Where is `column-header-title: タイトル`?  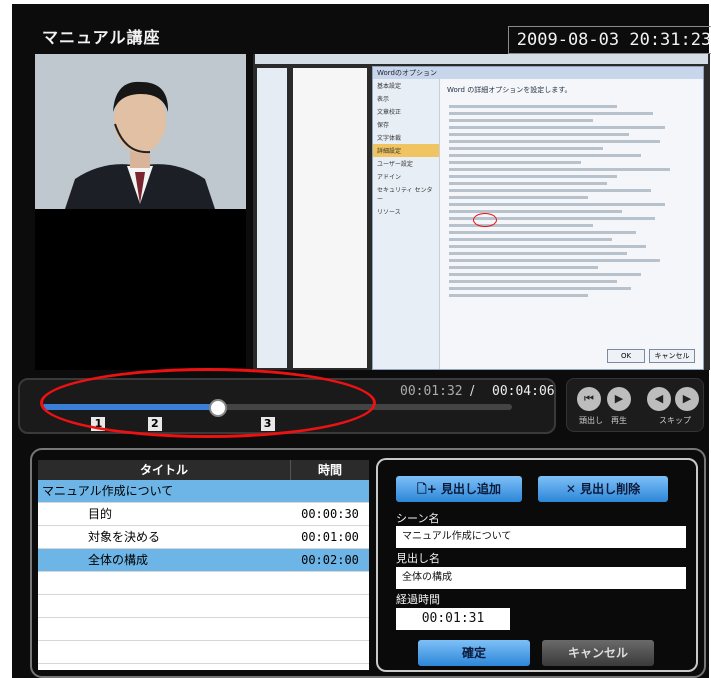 column-header-title: タイトル is located at coordinates (164, 470).